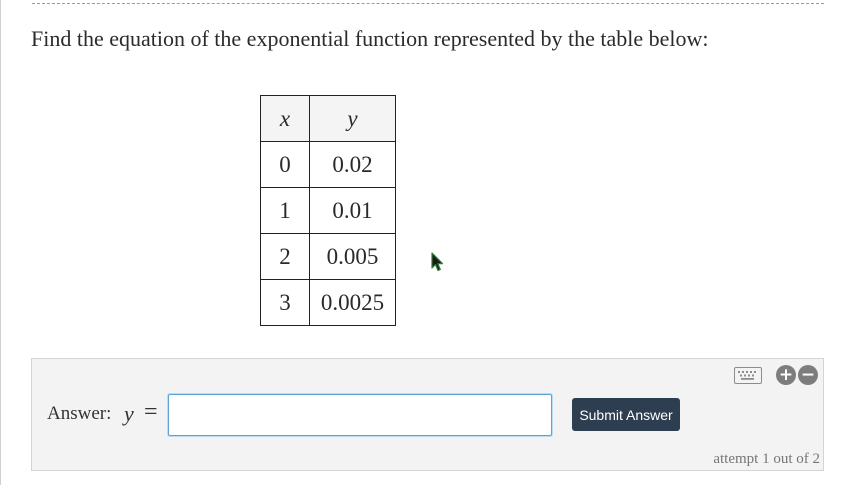 Image resolution: width=854 pixels, height=485 pixels. I want to click on zoom-out-icon: −, so click(808, 375).